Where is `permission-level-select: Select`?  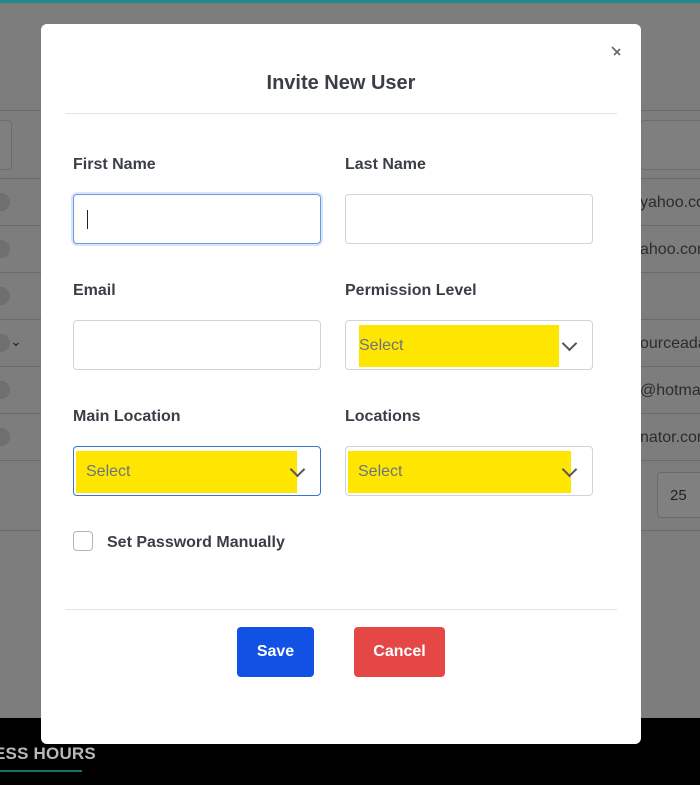
permission-level-select: Select is located at coordinates (469, 345).